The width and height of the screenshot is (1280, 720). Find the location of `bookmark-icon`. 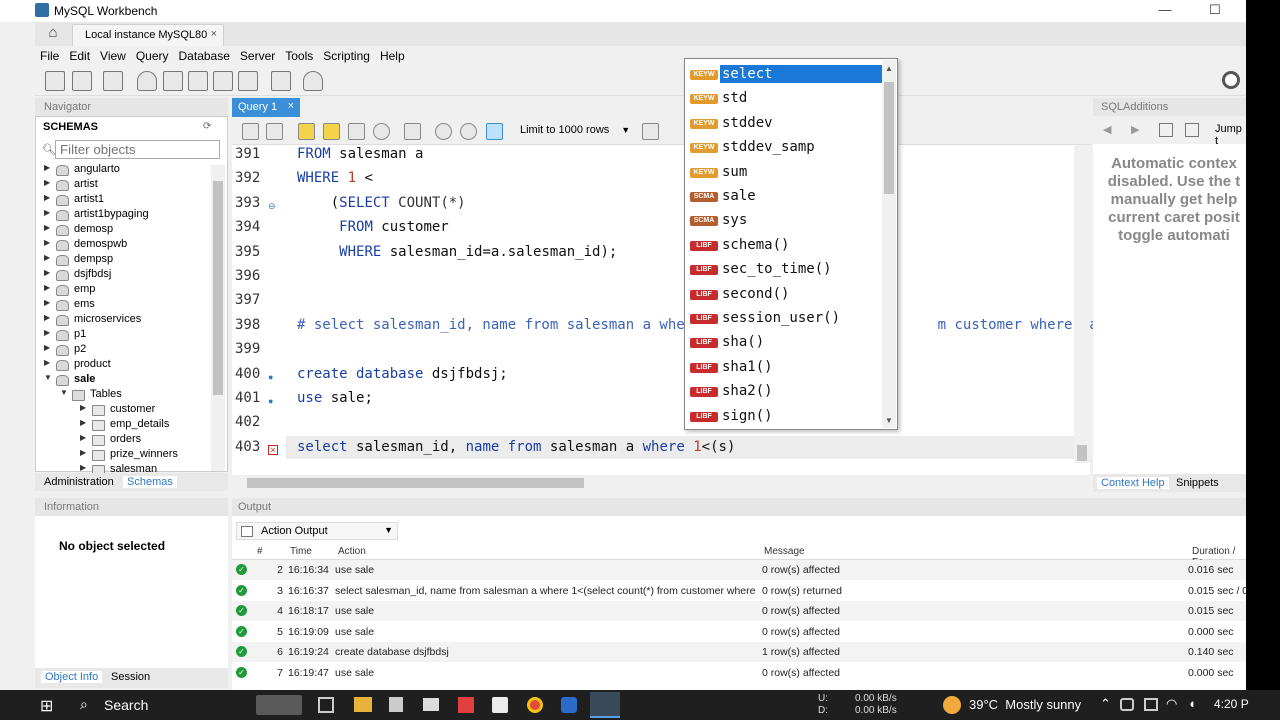

bookmark-icon is located at coordinates (650, 131).